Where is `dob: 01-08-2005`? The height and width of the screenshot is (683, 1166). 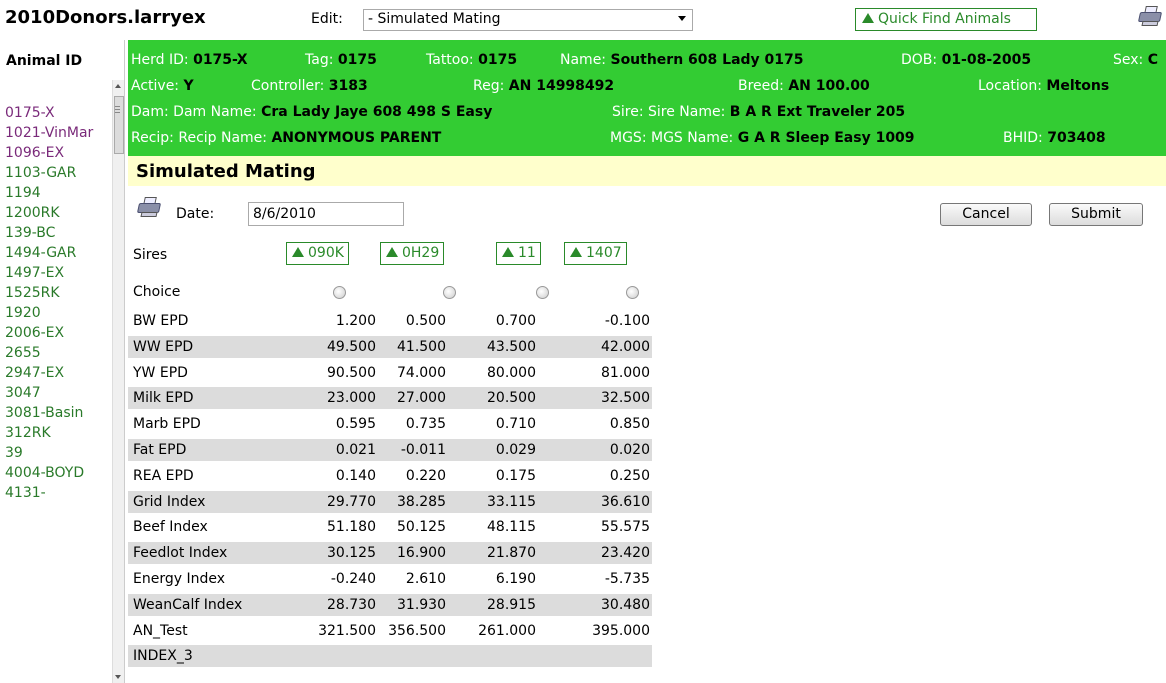 dob: 01-08-2005 is located at coordinates (986, 60).